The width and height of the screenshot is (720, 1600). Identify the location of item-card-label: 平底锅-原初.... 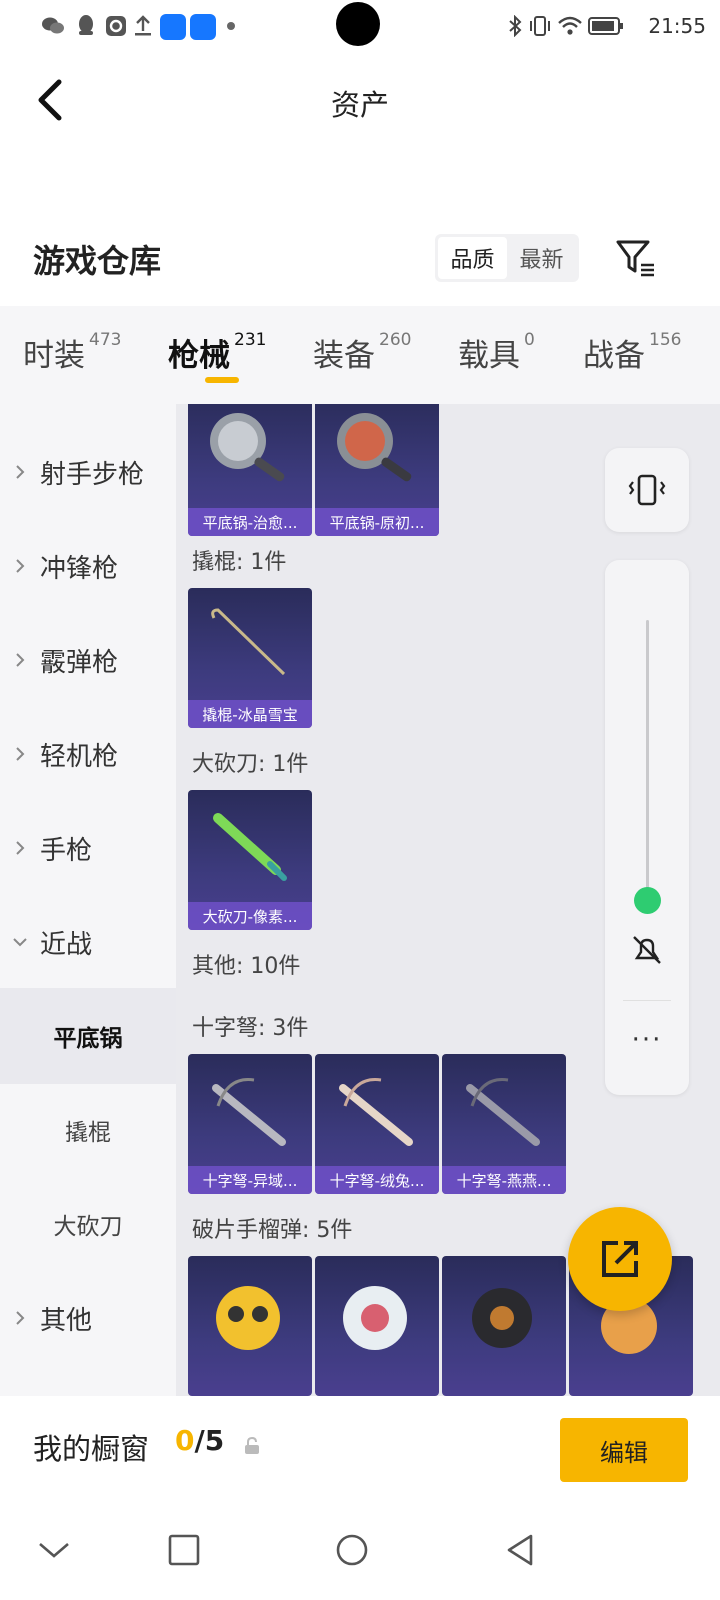
(377, 522).